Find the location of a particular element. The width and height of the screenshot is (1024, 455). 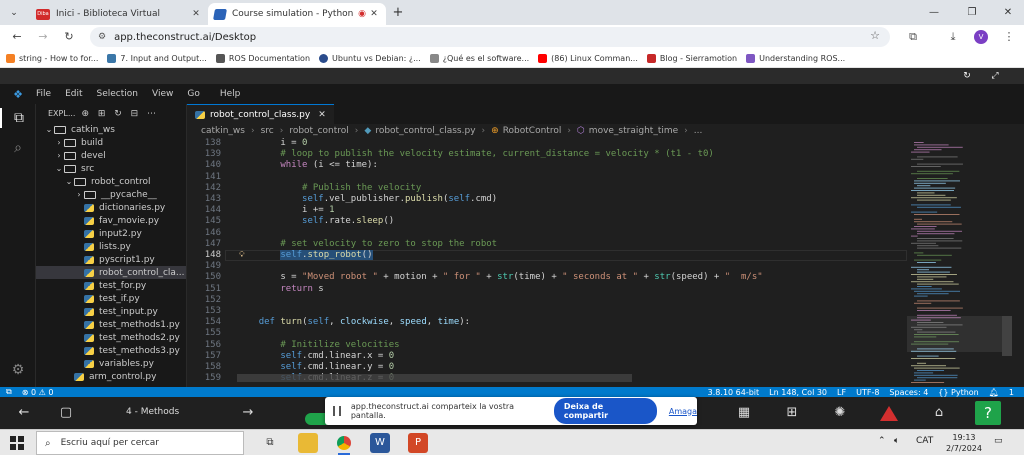

explorer-files-icon: ⧉ is located at coordinates (18, 118).